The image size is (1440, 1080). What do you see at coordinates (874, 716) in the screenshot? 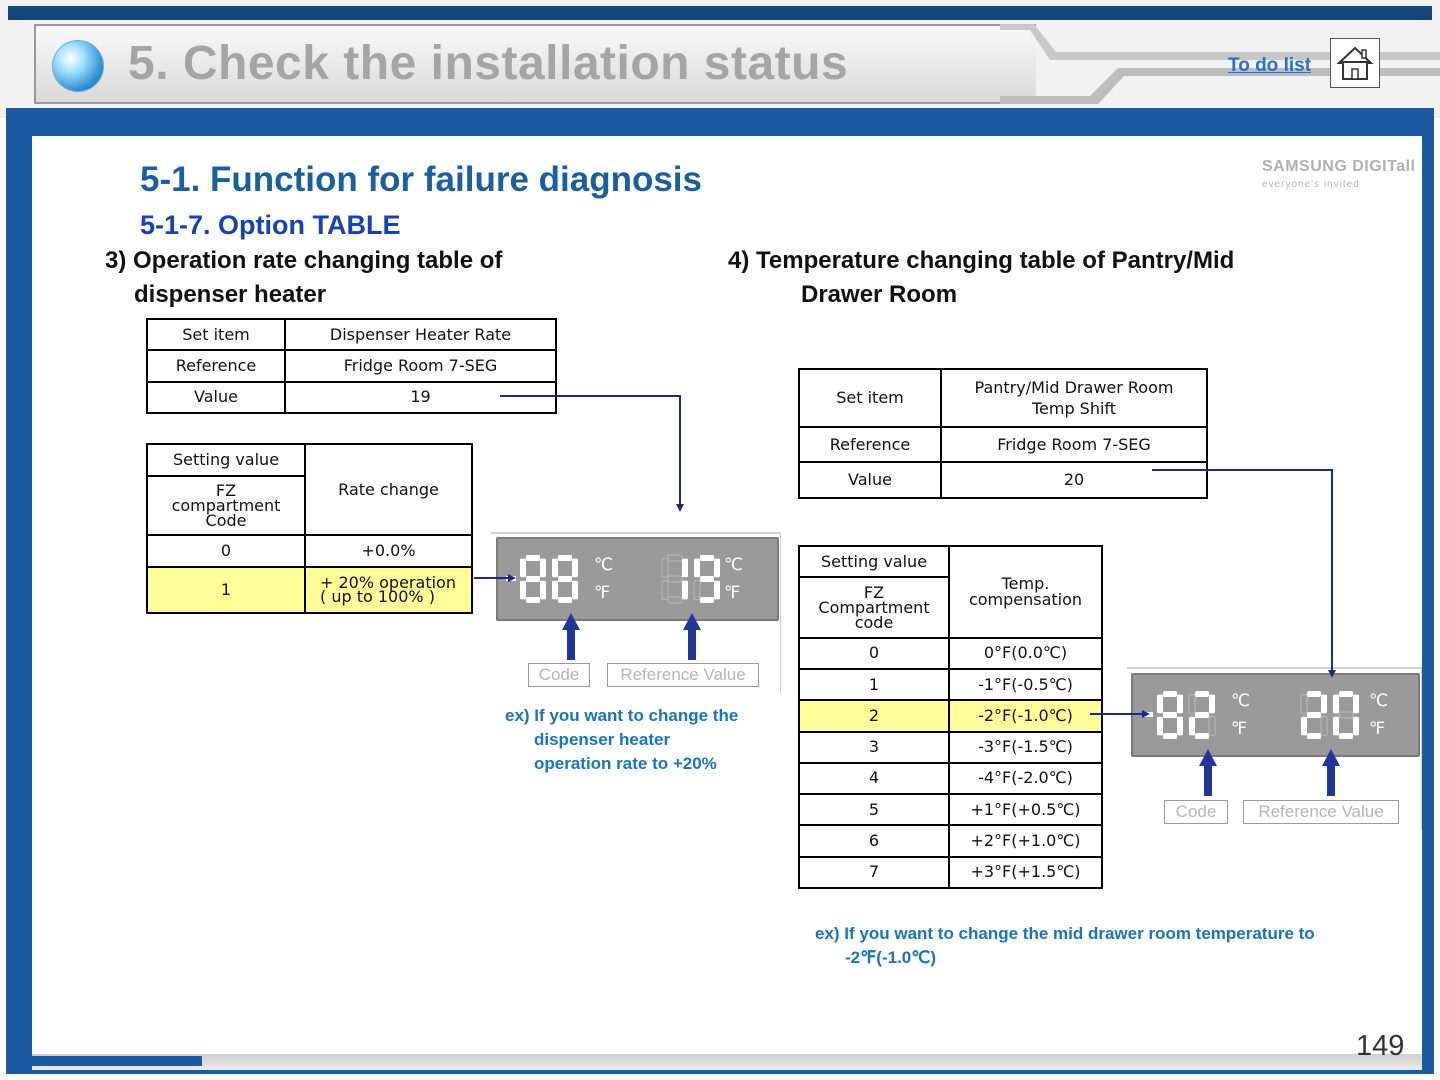
I see `code-cell: 2` at bounding box center [874, 716].